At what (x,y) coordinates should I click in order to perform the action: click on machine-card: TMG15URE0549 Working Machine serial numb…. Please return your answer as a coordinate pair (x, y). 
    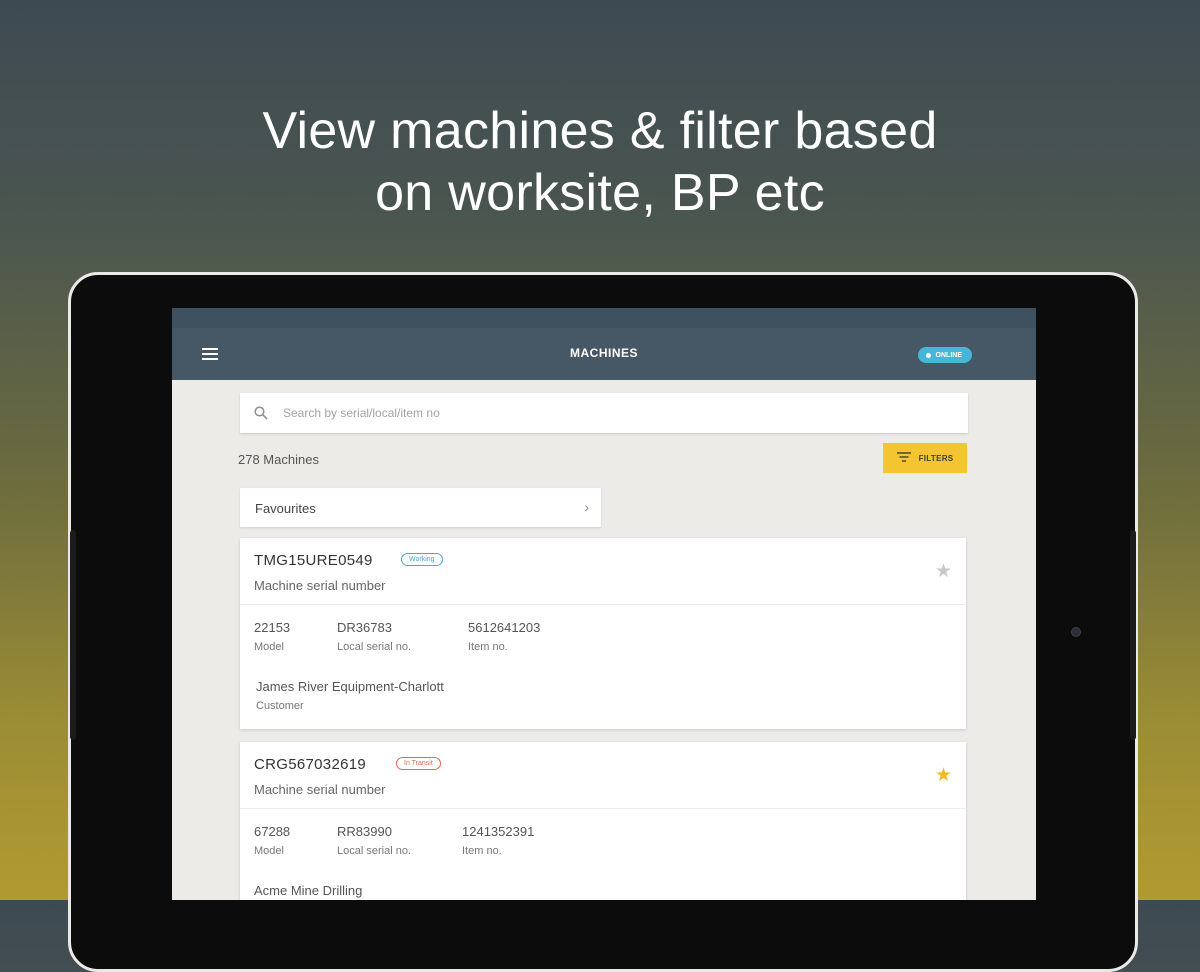
    Looking at the image, I should click on (603, 633).